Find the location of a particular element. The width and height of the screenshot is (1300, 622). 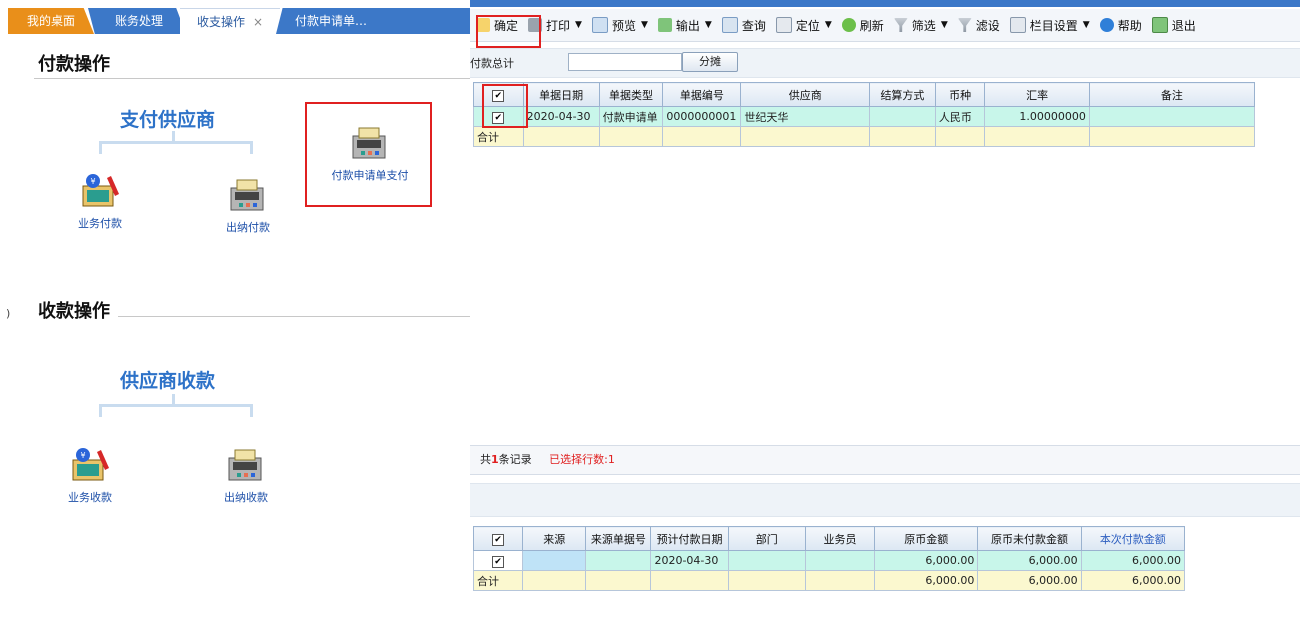

receive-cashier-tile: 出纳收款 is located at coordinates (246, 475).